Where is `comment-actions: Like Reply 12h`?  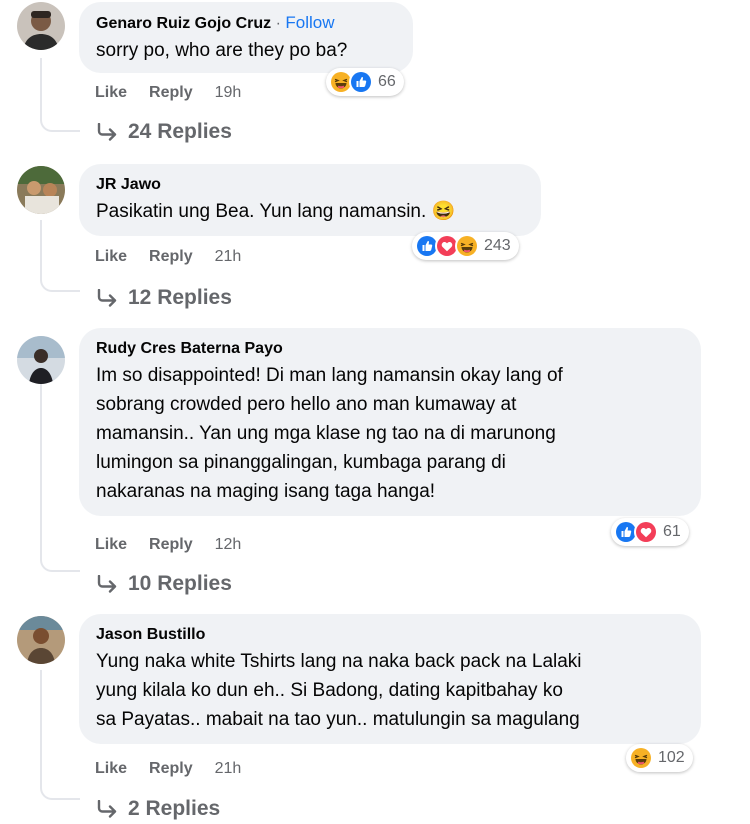
comment-actions: Like Reply 12h is located at coordinates (168, 545).